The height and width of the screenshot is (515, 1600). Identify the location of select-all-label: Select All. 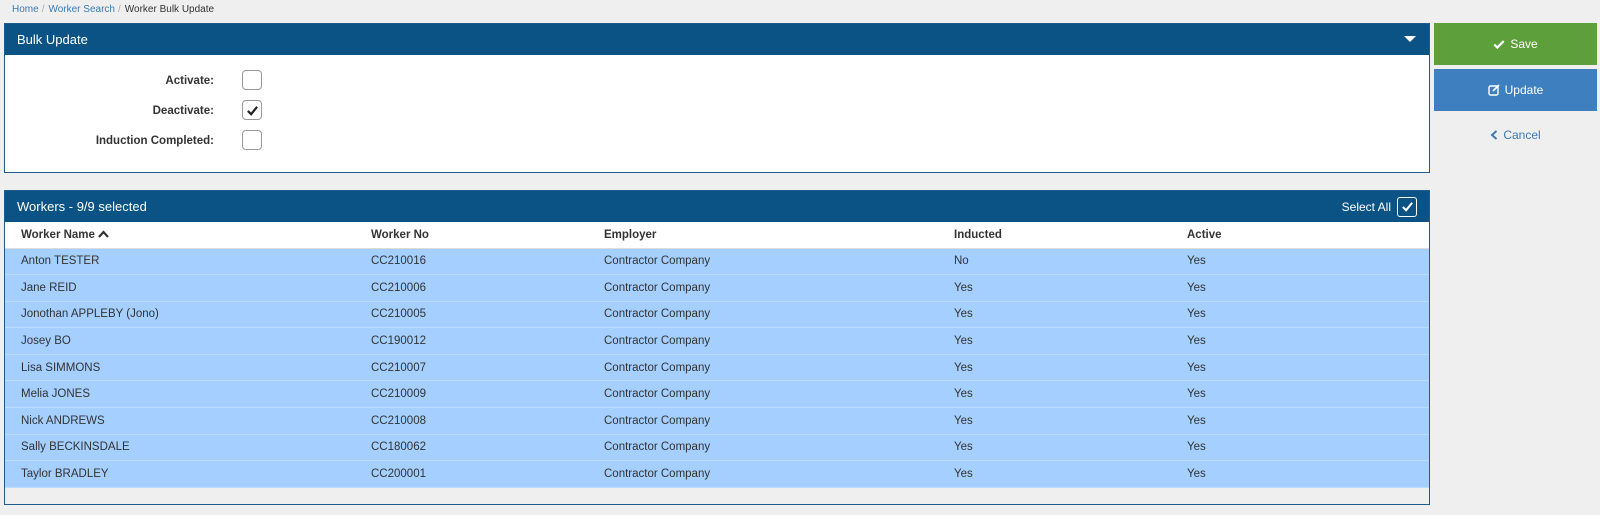
(1366, 206).